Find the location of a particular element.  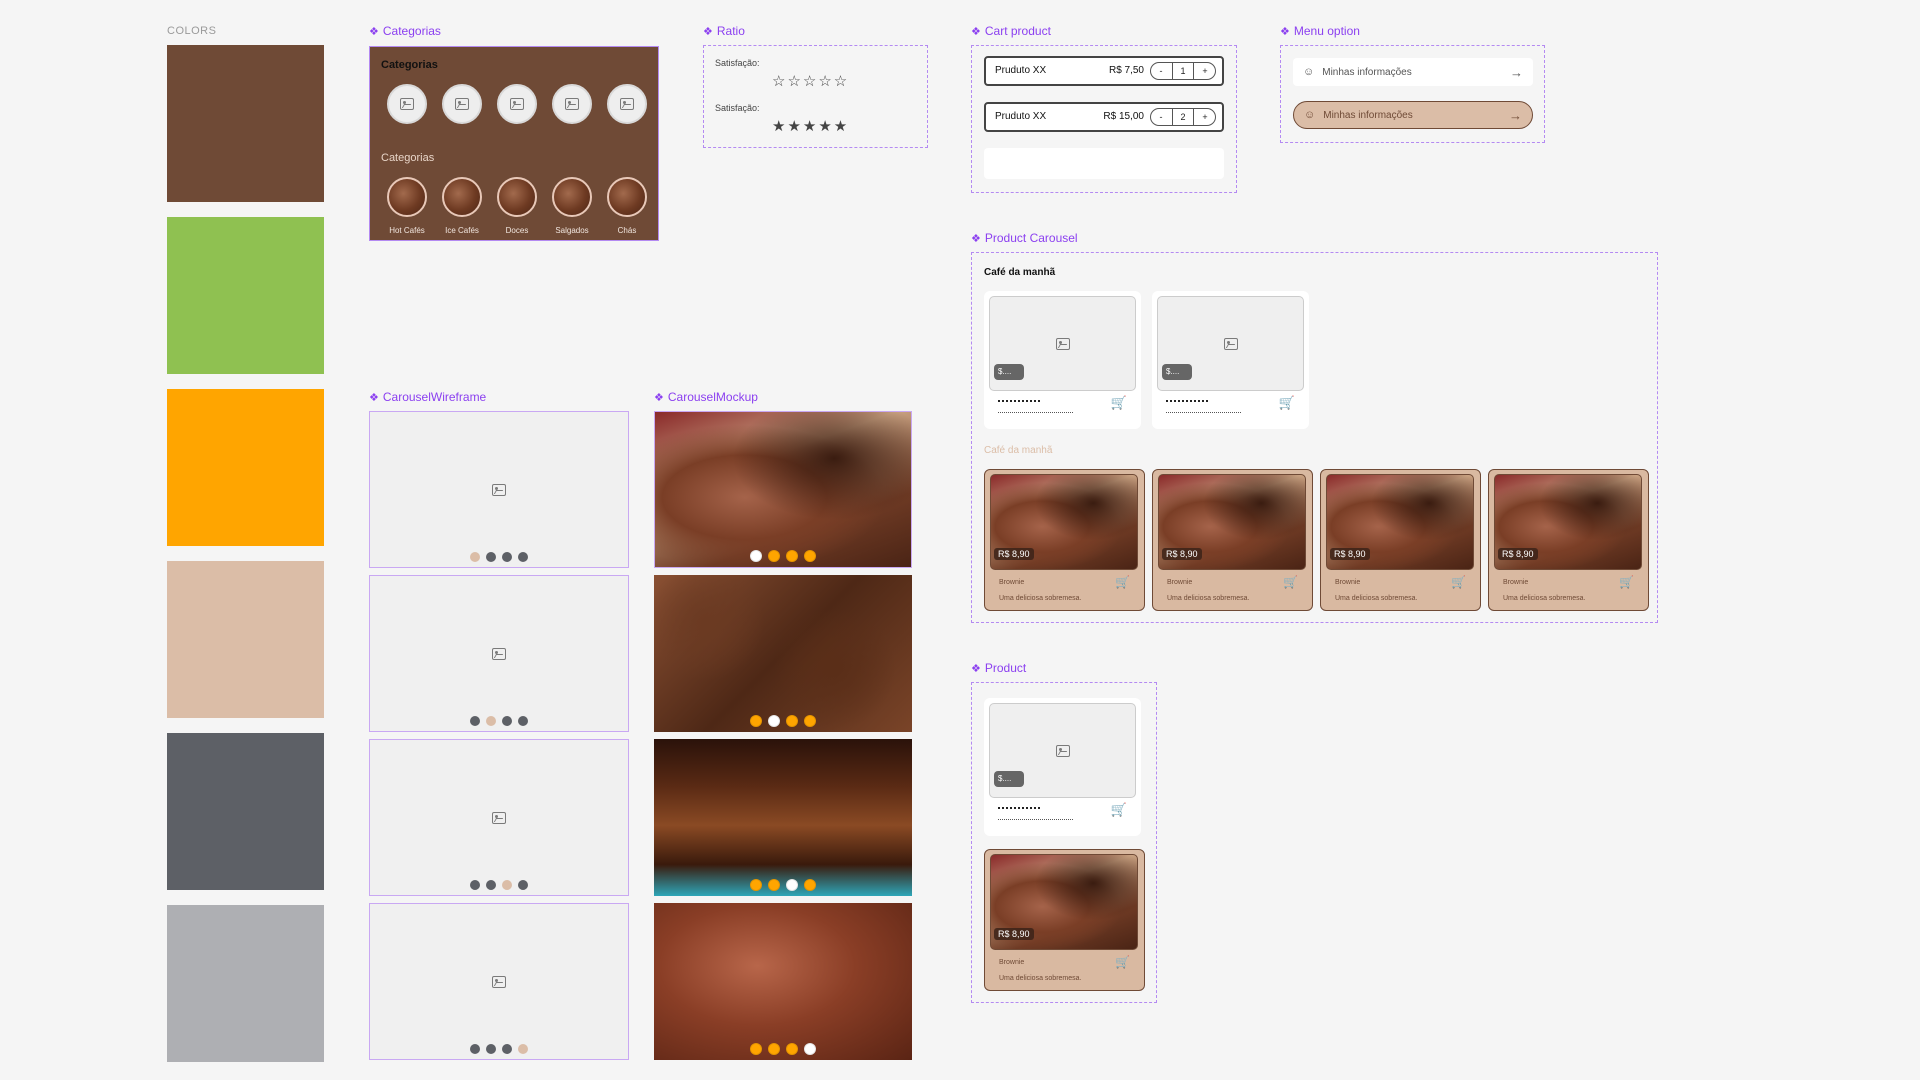

rating-stars-filled: ★★★★★ is located at coordinates (810, 126).